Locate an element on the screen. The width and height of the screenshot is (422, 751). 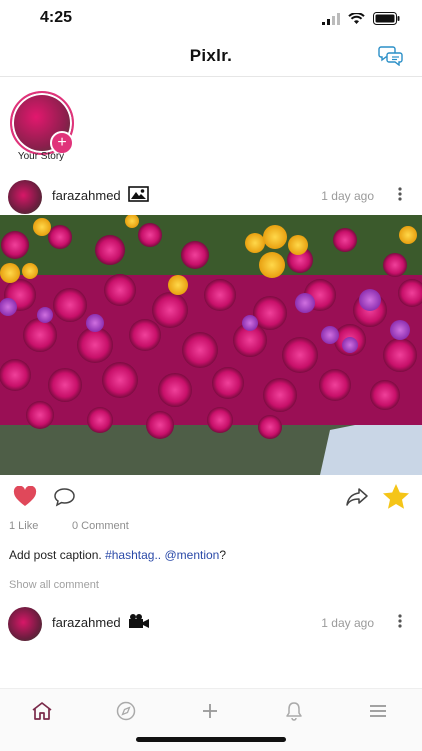
add-icon is located at coordinates (210, 711).